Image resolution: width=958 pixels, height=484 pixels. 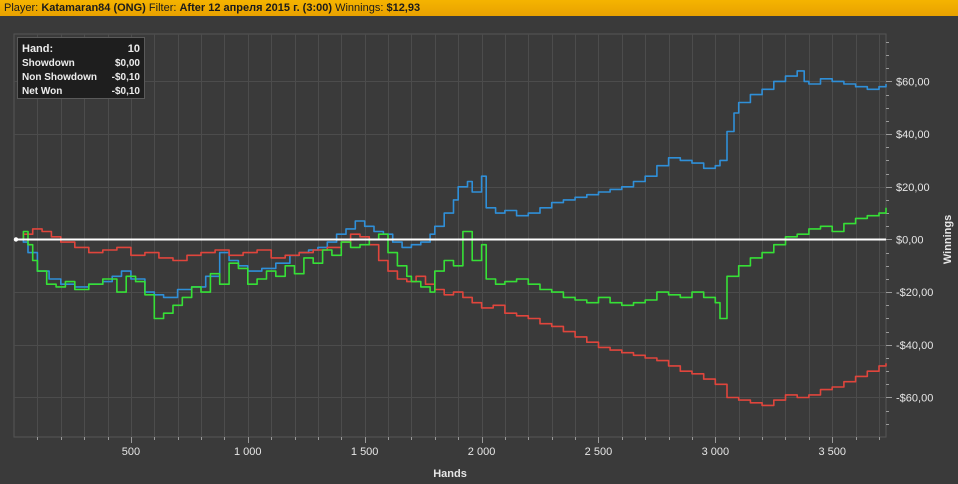 I want to click on x-tick-label: 1 000, so click(x=248, y=452).